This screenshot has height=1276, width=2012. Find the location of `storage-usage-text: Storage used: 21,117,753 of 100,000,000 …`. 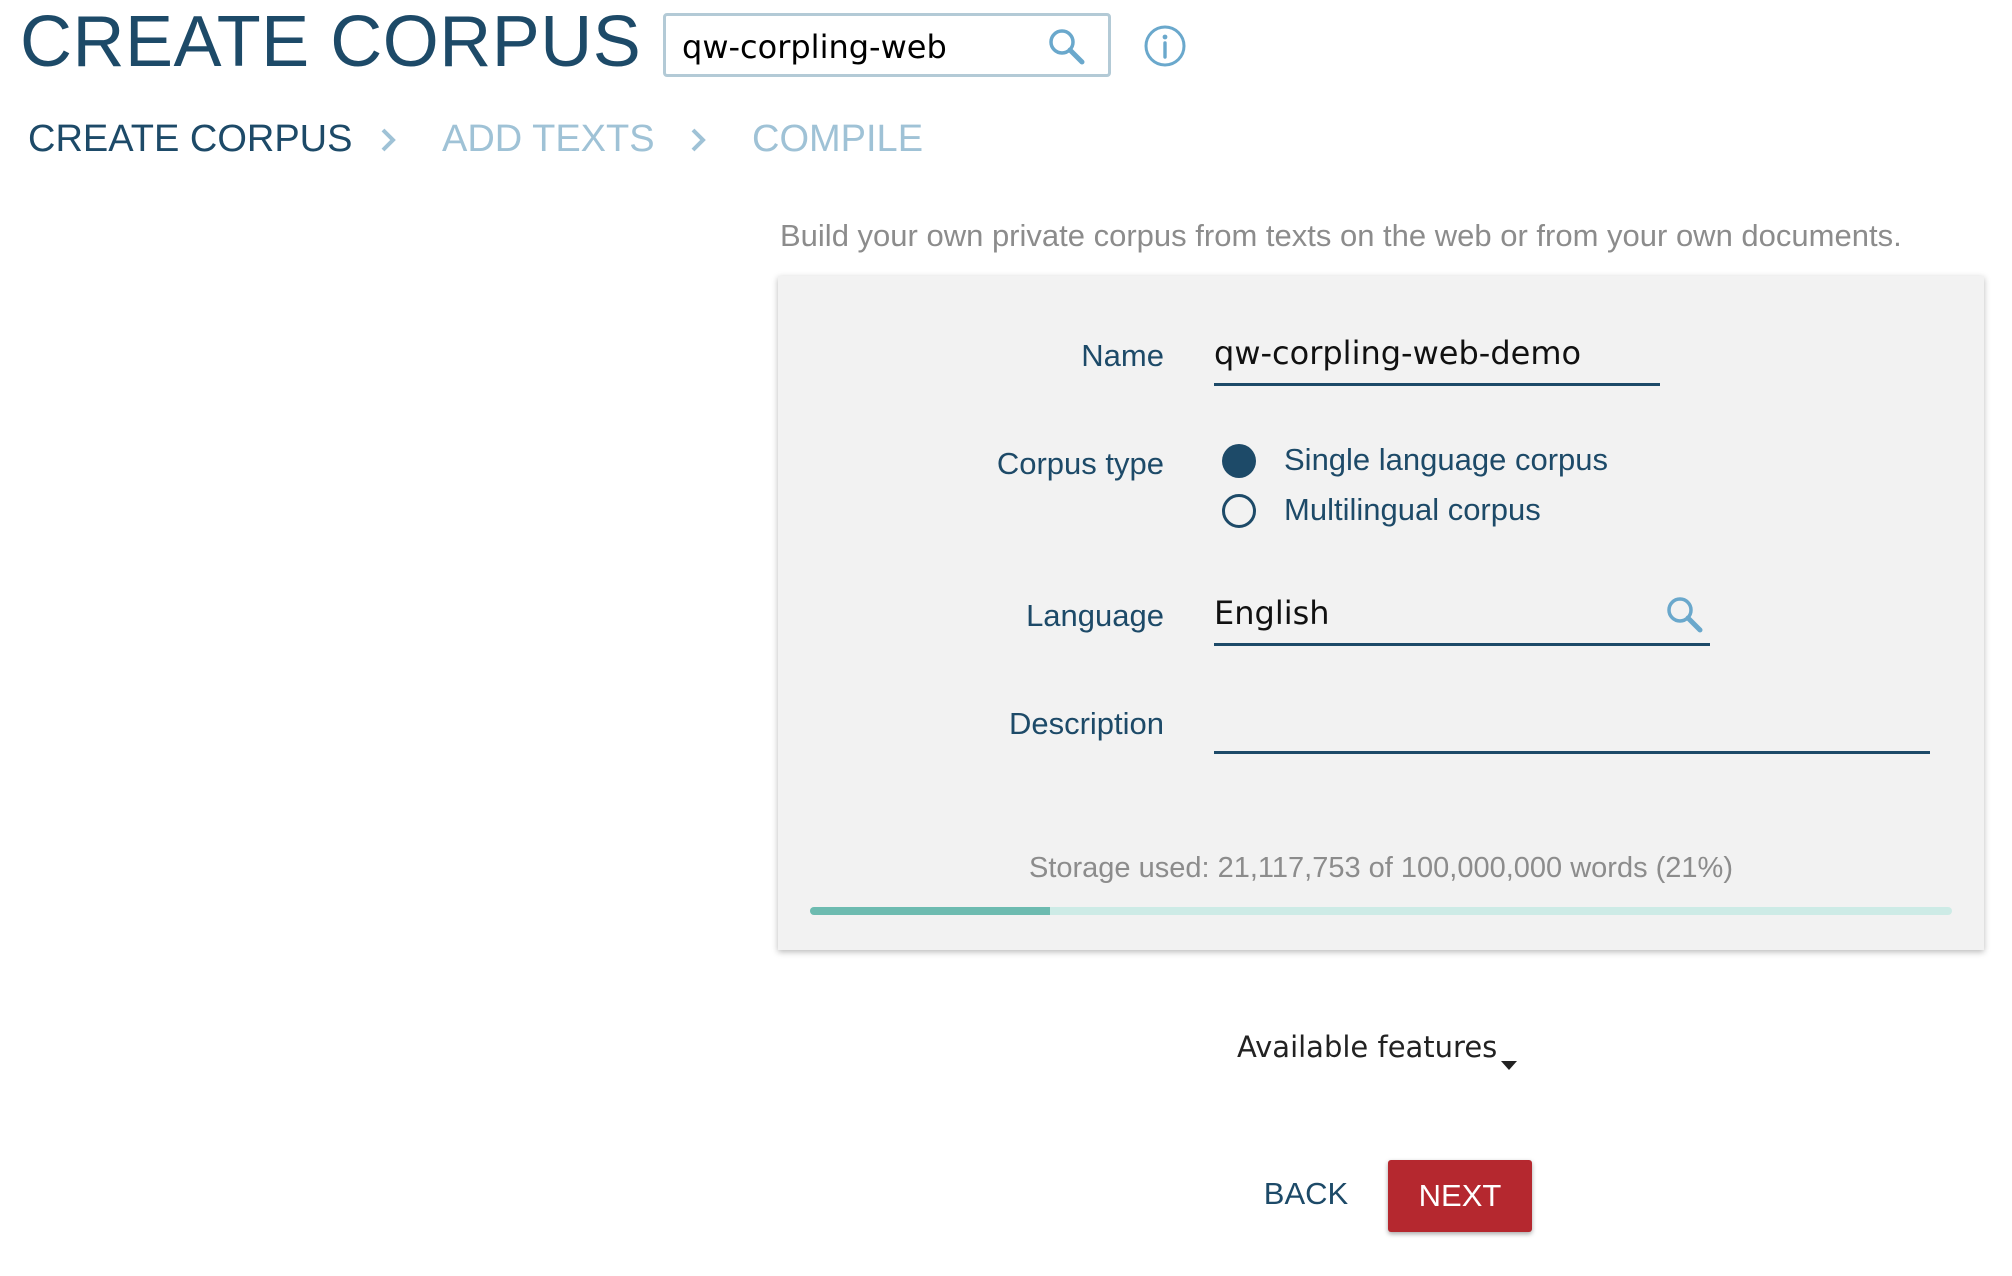

storage-usage-text: Storage used: 21,117,753 of 100,000,000 … is located at coordinates (1380, 868).